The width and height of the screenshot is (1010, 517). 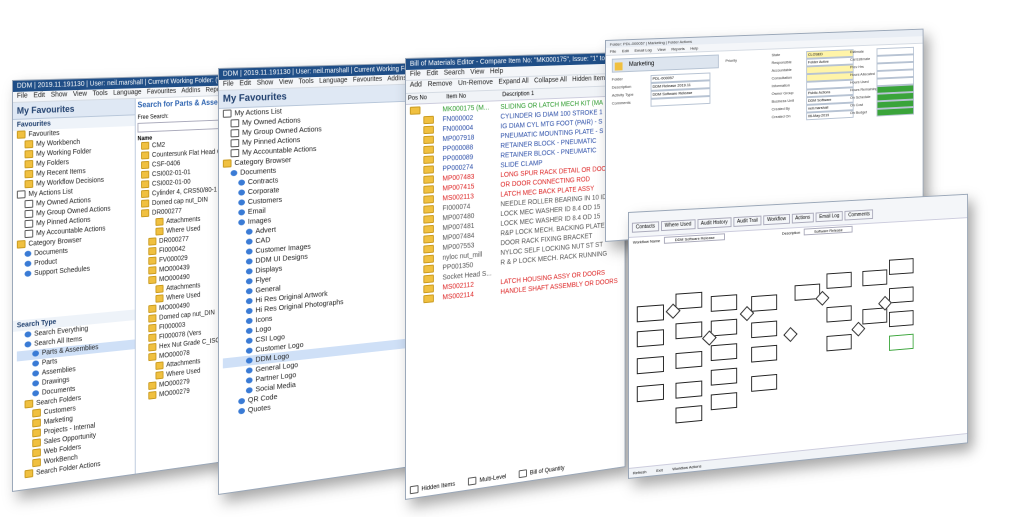 I want to click on tab-6: Email Log, so click(x=829, y=217).